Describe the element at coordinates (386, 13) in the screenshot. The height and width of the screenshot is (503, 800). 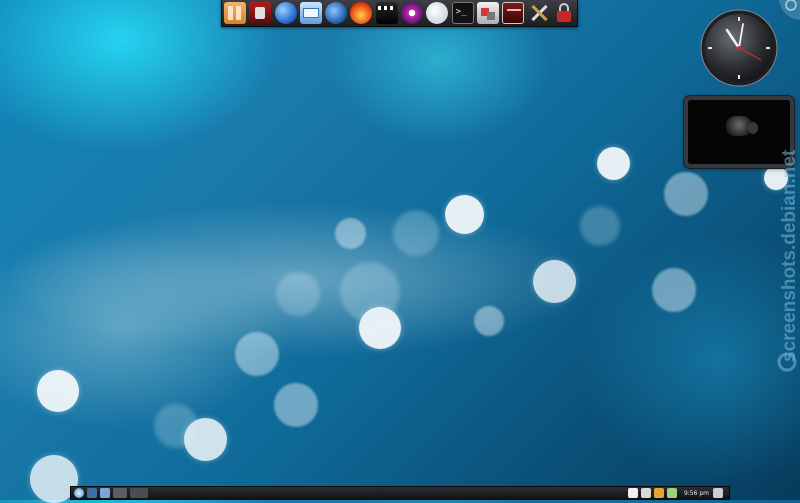
I see `video-editor-icon` at that location.